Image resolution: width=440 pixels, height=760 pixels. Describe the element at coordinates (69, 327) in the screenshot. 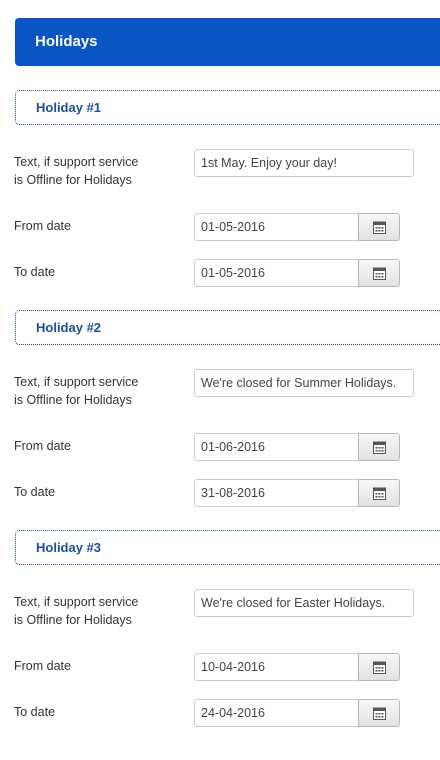

I see `section-title: Holiday #2` at that location.